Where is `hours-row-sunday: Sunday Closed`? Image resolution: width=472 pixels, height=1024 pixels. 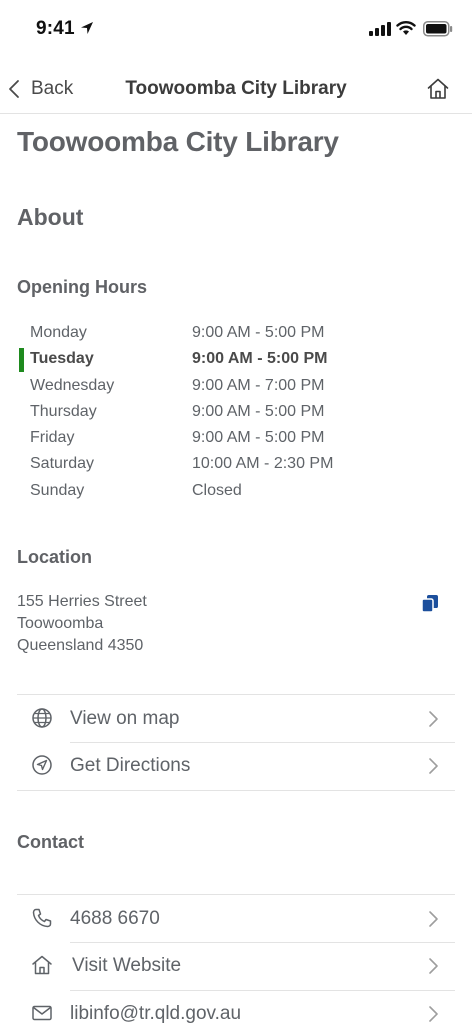
hours-row-sunday: Sunday Closed is located at coordinates (237, 492).